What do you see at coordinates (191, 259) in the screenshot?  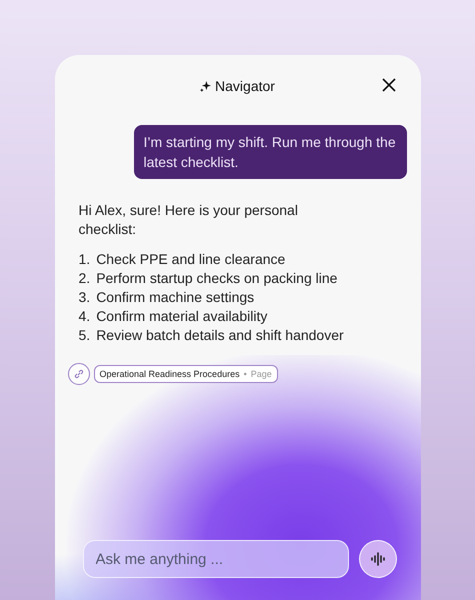 I see `checklist-item: Check PPE and line clearance` at bounding box center [191, 259].